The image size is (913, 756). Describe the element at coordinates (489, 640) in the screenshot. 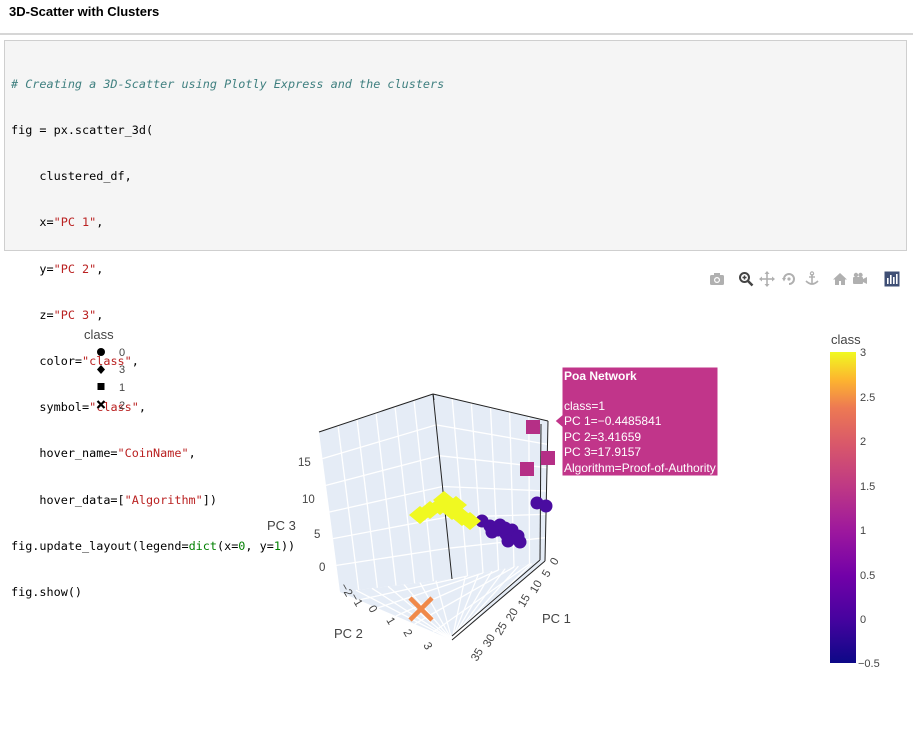

I see `x-tick-label: 30` at that location.